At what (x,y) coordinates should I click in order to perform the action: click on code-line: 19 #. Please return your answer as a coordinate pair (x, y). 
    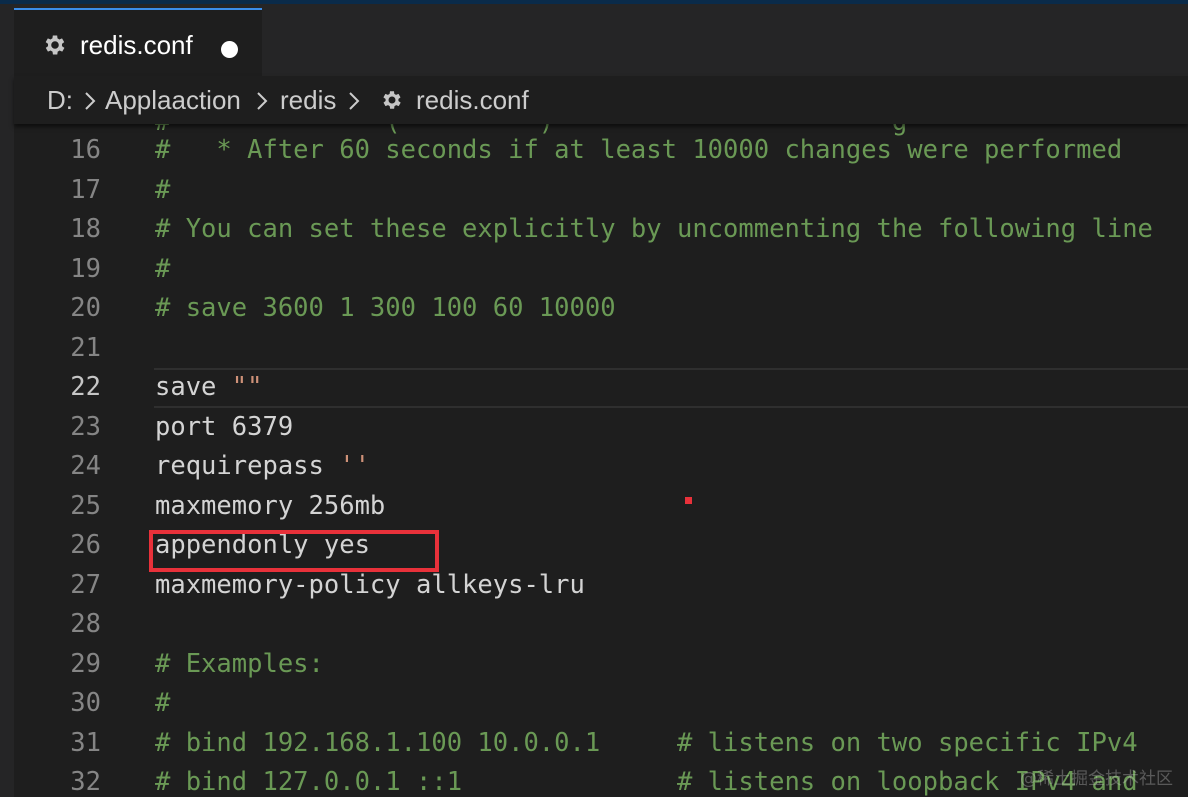
    Looking at the image, I should click on (601, 270).